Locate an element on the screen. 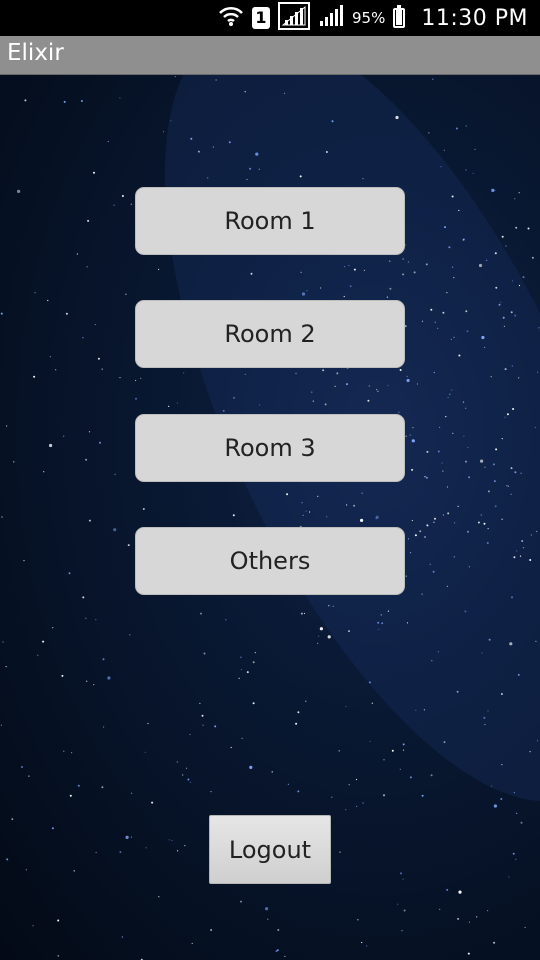 The width and height of the screenshot is (540, 960). room-2-button: Room 2 is located at coordinates (270, 334).